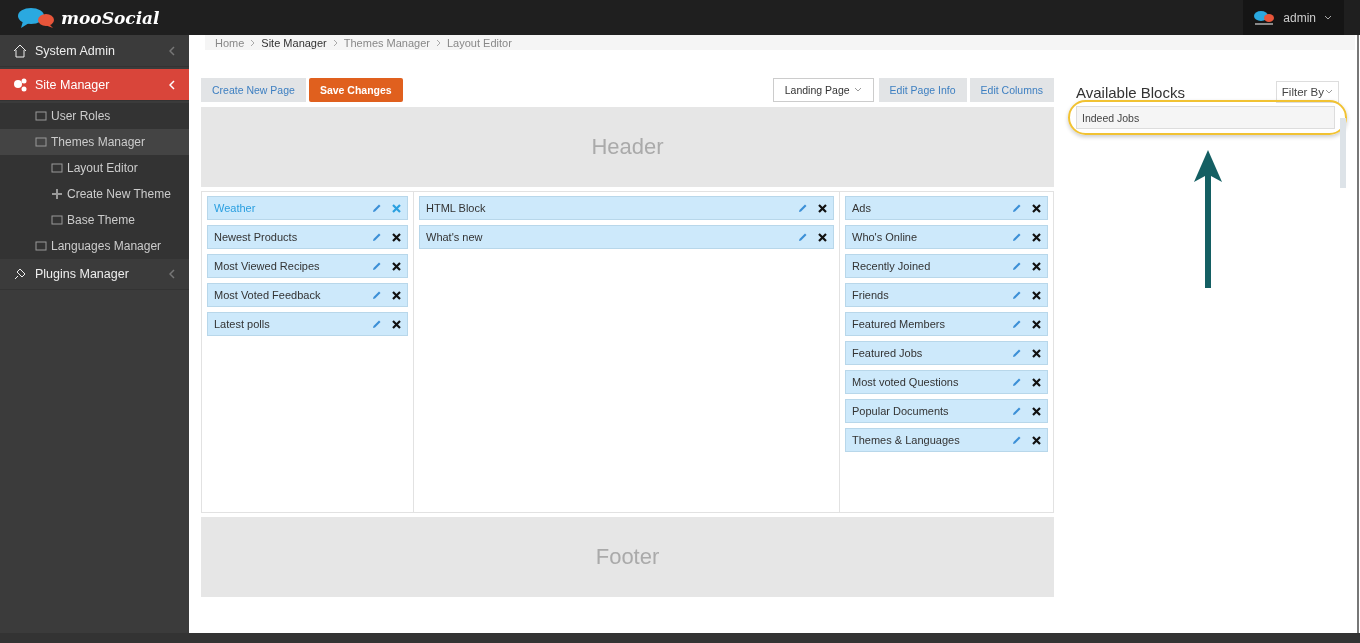 This screenshot has height=643, width=1360. I want to click on layout-block: Recently Joined, so click(946, 266).